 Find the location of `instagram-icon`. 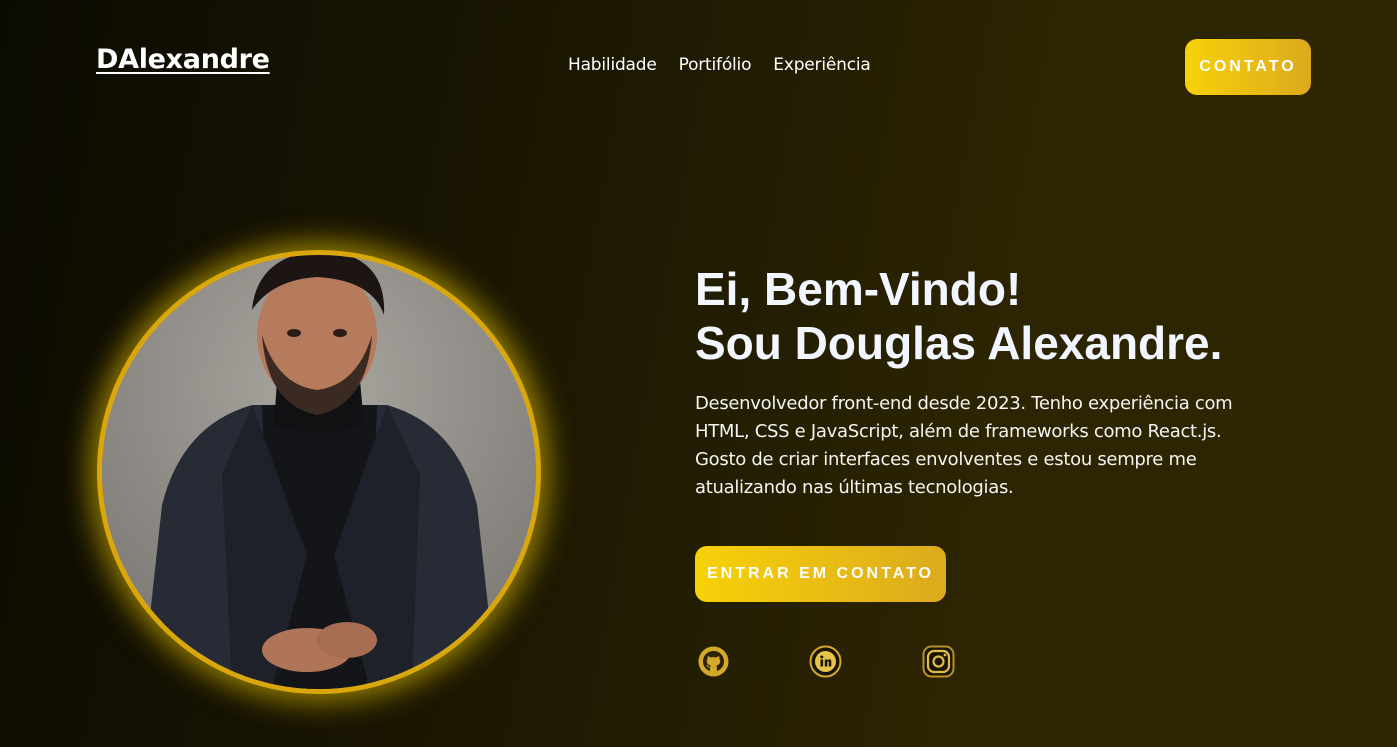

instagram-icon is located at coordinates (938, 661).